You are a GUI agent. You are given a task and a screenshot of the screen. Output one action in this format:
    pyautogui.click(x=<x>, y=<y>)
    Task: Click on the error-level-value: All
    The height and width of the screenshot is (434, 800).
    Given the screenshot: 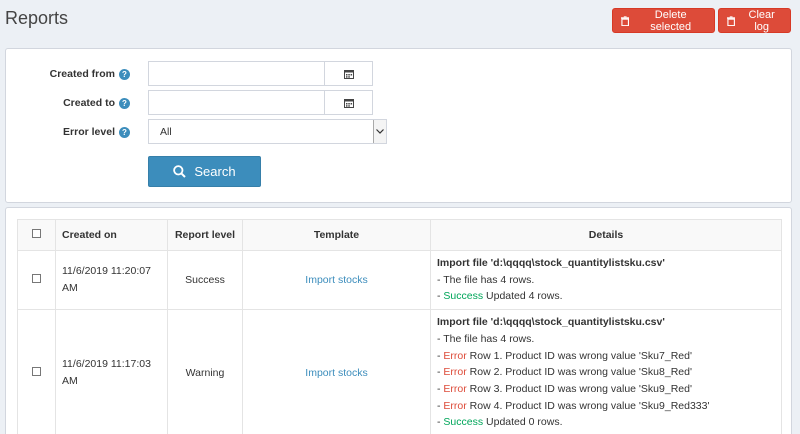 What is the action you would take?
    pyautogui.click(x=166, y=131)
    